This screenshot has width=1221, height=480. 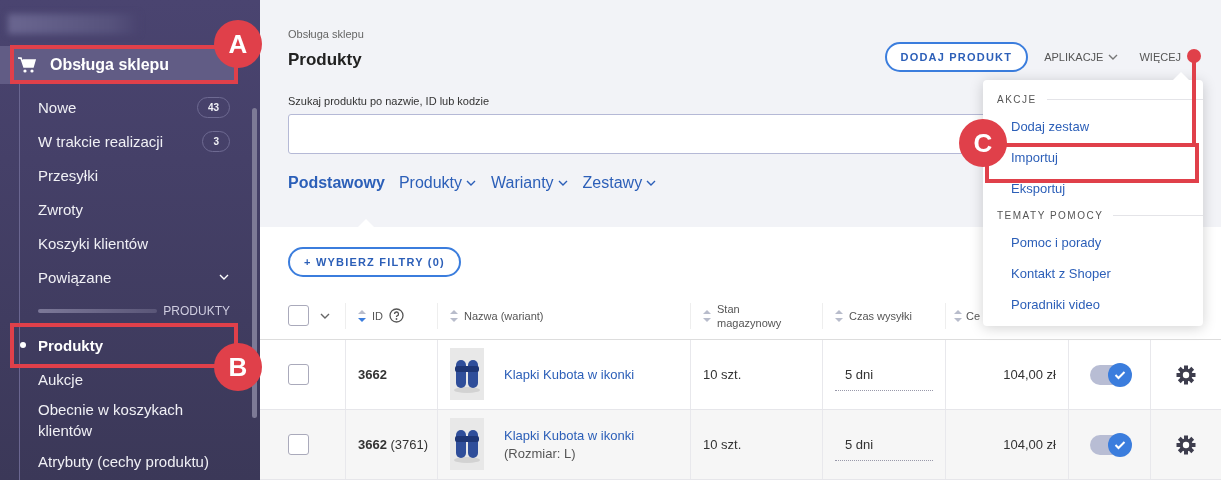 What do you see at coordinates (1038, 188) in the screenshot?
I see `menu-item: Eksportuj` at bounding box center [1038, 188].